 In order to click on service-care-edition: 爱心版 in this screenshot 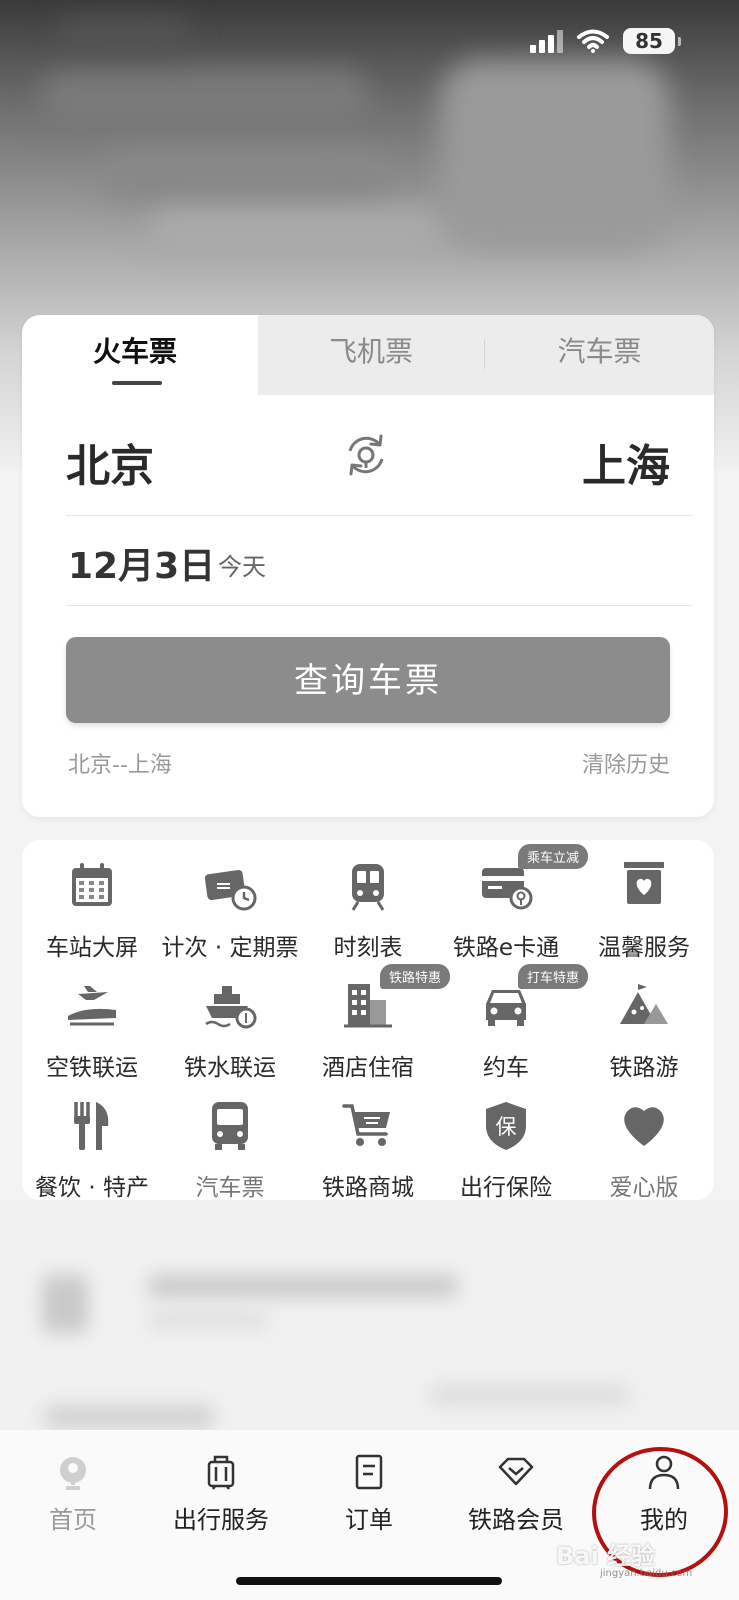, I will do `click(644, 1150)`.